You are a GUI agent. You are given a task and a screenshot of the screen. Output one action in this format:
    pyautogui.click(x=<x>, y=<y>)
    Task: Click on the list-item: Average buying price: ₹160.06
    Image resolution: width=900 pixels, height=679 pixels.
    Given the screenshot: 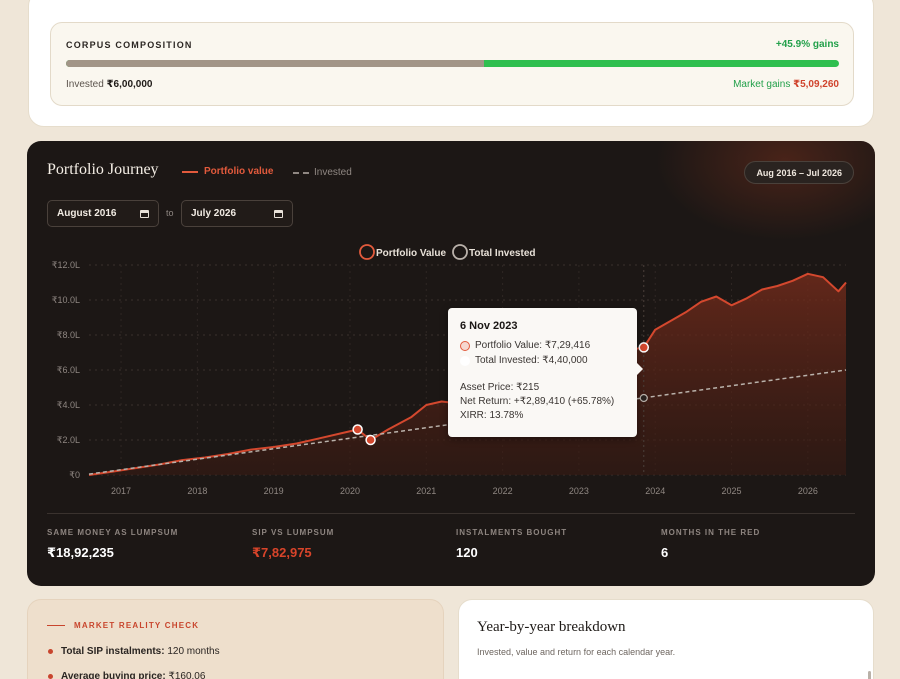 What is the action you would take?
    pyautogui.click(x=126, y=675)
    